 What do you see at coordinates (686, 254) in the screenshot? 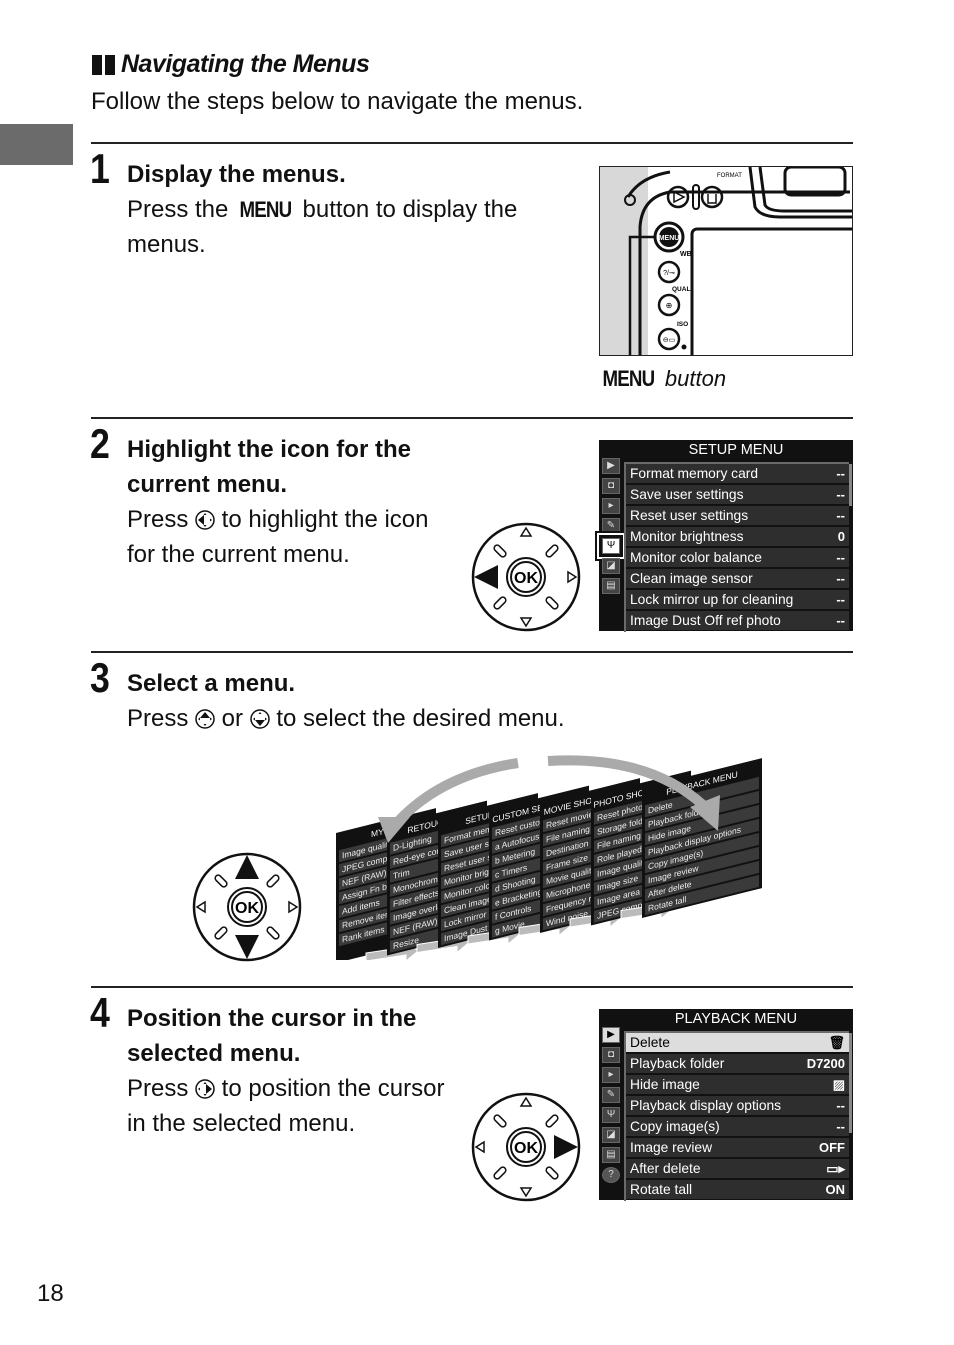
I see `svg-text: WB` at bounding box center [686, 254].